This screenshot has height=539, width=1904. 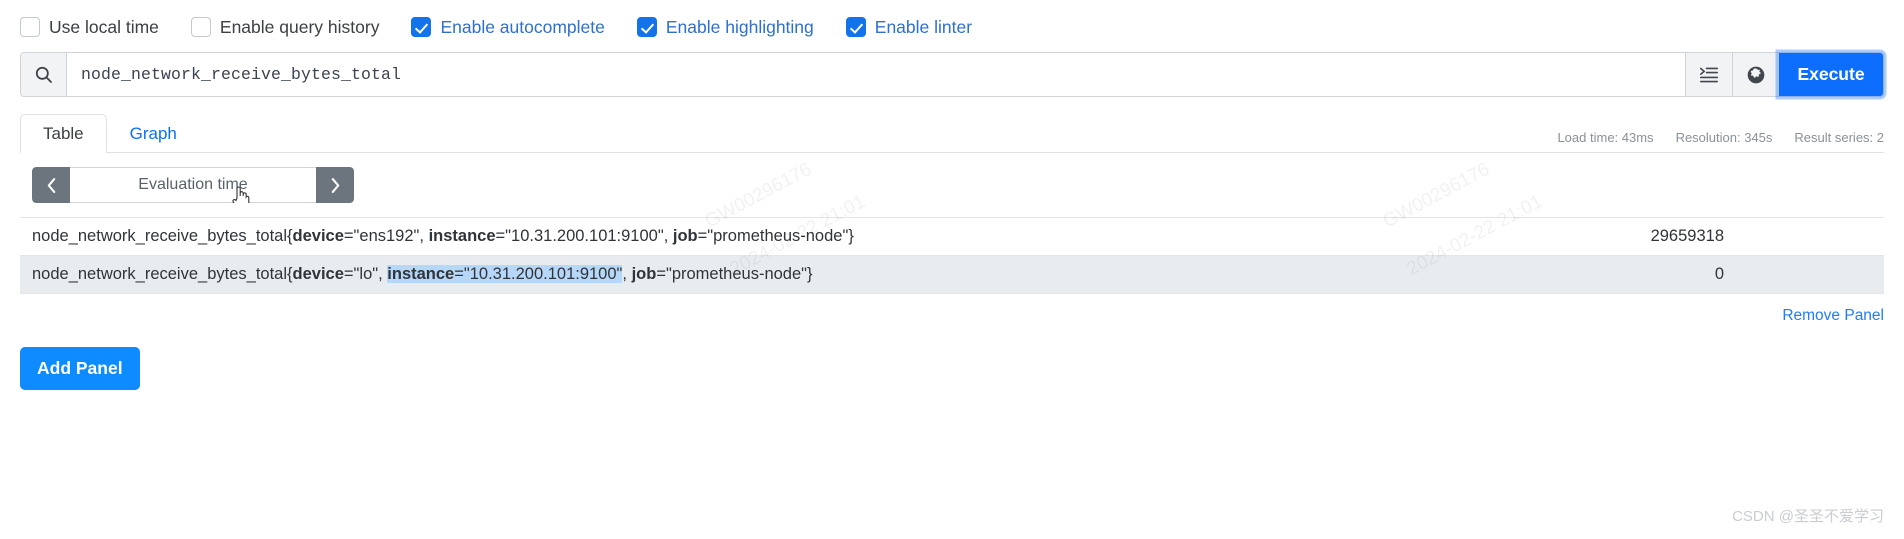 I want to click on checkbox-enable-highlighting, so click(x=646, y=27).